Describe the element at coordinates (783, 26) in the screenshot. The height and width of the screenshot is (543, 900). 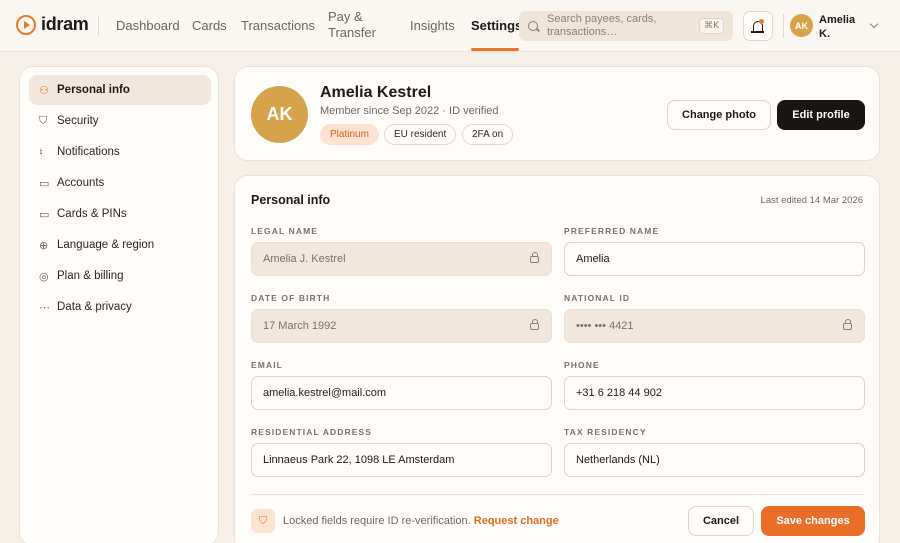
I see `user-divider` at that location.